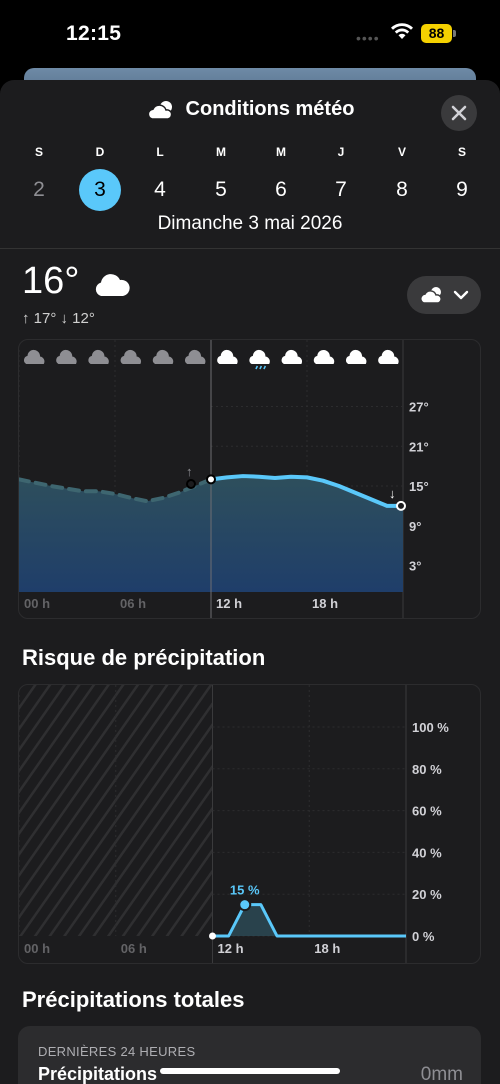  I want to click on day-number: 4, so click(160, 189).